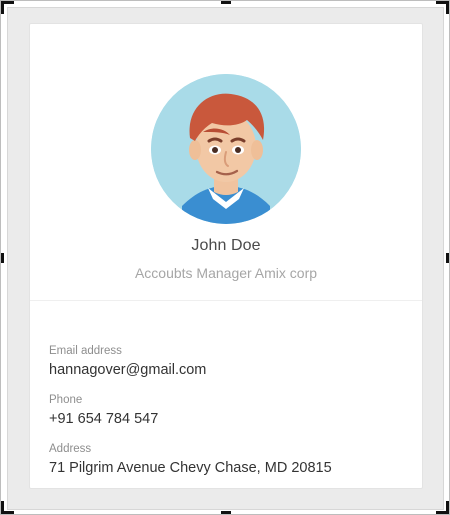 This screenshot has height=515, width=450. I want to click on resize-corner-bottom-left, so click(7, 507).